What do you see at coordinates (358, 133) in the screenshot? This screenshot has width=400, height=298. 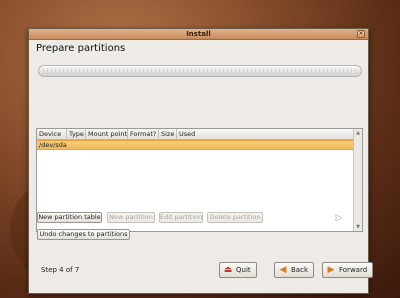 I see `scroll-up-icon: ▲` at bounding box center [358, 133].